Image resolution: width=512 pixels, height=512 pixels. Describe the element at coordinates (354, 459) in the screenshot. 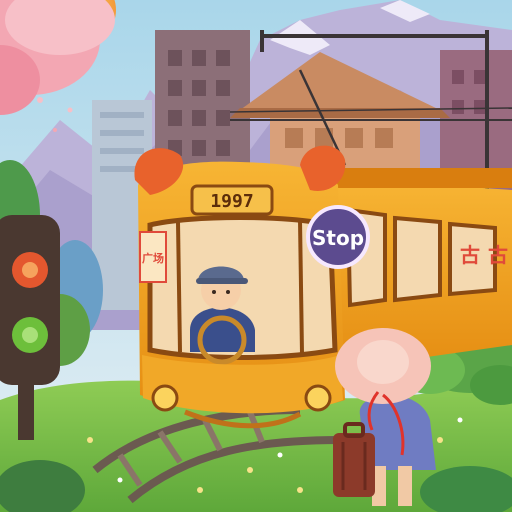

I see `suitcase` at that location.